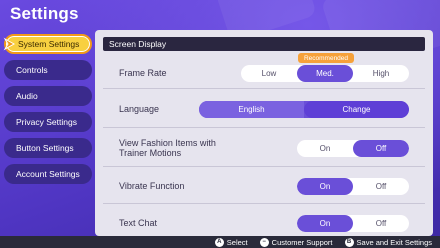 This screenshot has width=440, height=248. What do you see at coordinates (138, 223) in the screenshot?
I see `text-chat-label: Text Chat` at bounding box center [138, 223].